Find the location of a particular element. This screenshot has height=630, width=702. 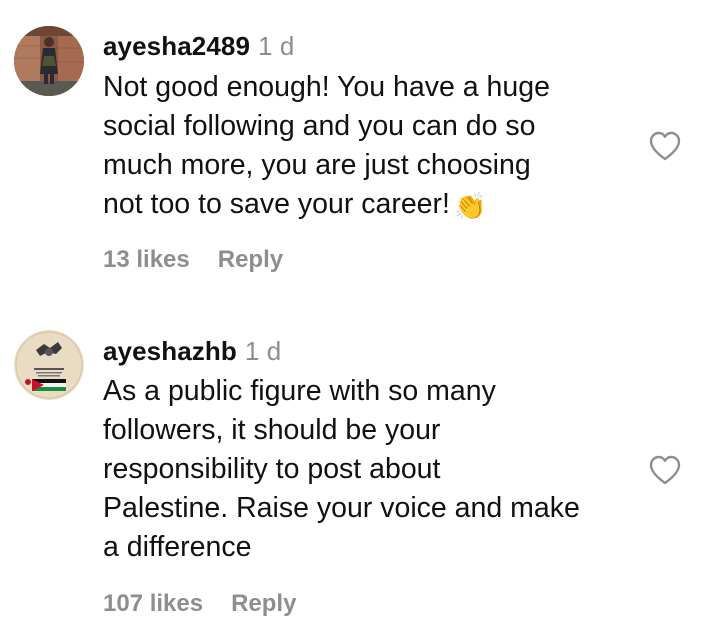

comment-text-line: followers, it should be your is located at coordinates (272, 430).